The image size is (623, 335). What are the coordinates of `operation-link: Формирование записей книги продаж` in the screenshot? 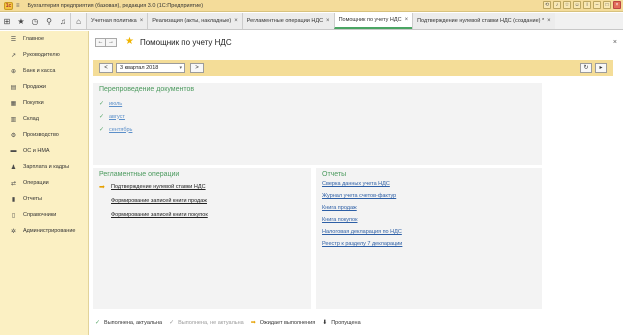 It's located at (159, 201).